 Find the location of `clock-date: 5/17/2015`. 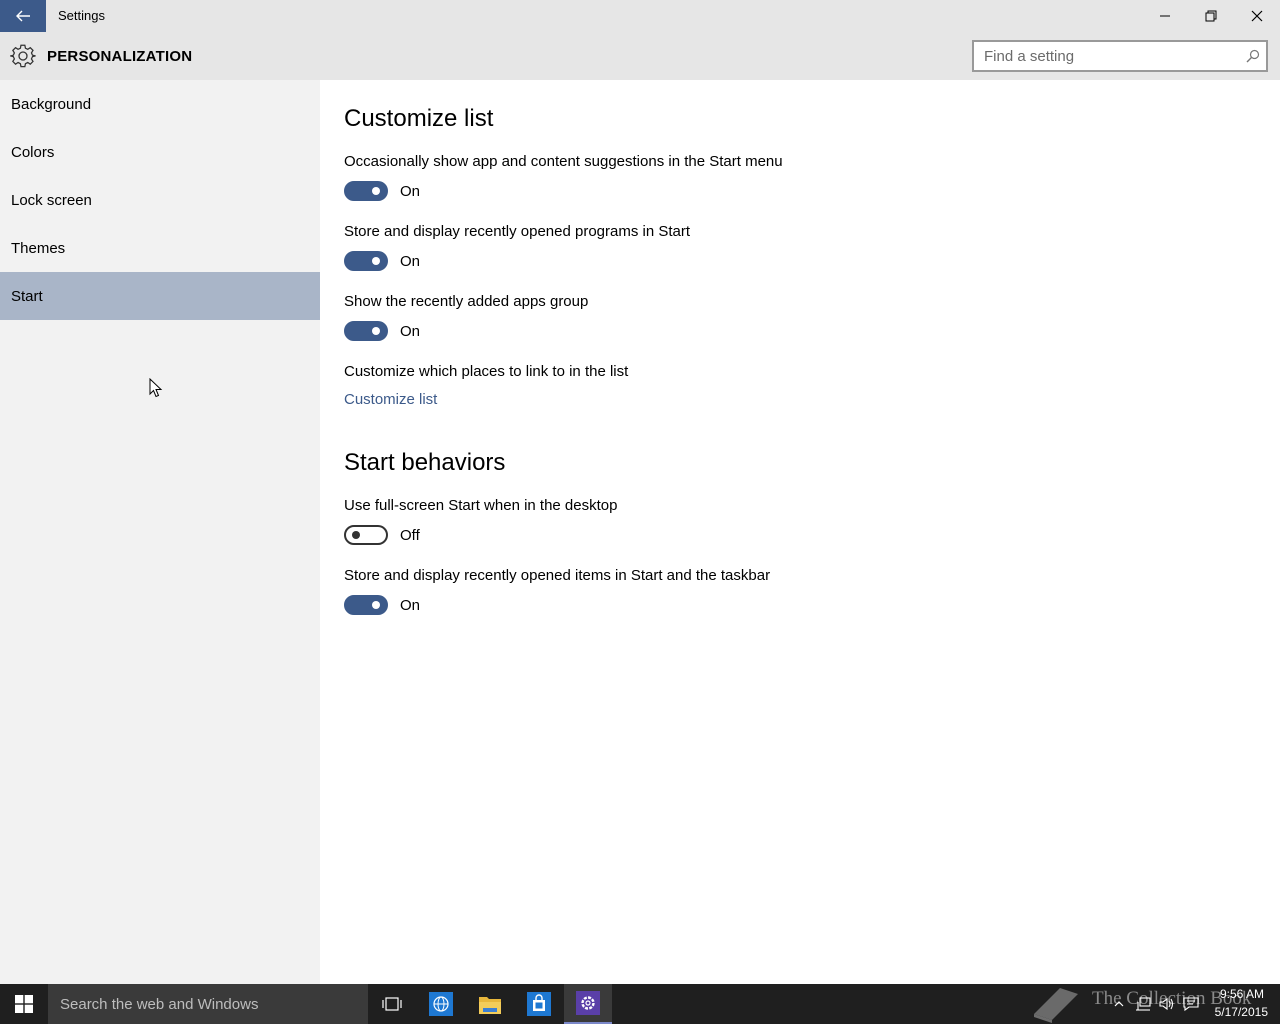

clock-date: 5/17/2015 is located at coordinates (1240, 1012).